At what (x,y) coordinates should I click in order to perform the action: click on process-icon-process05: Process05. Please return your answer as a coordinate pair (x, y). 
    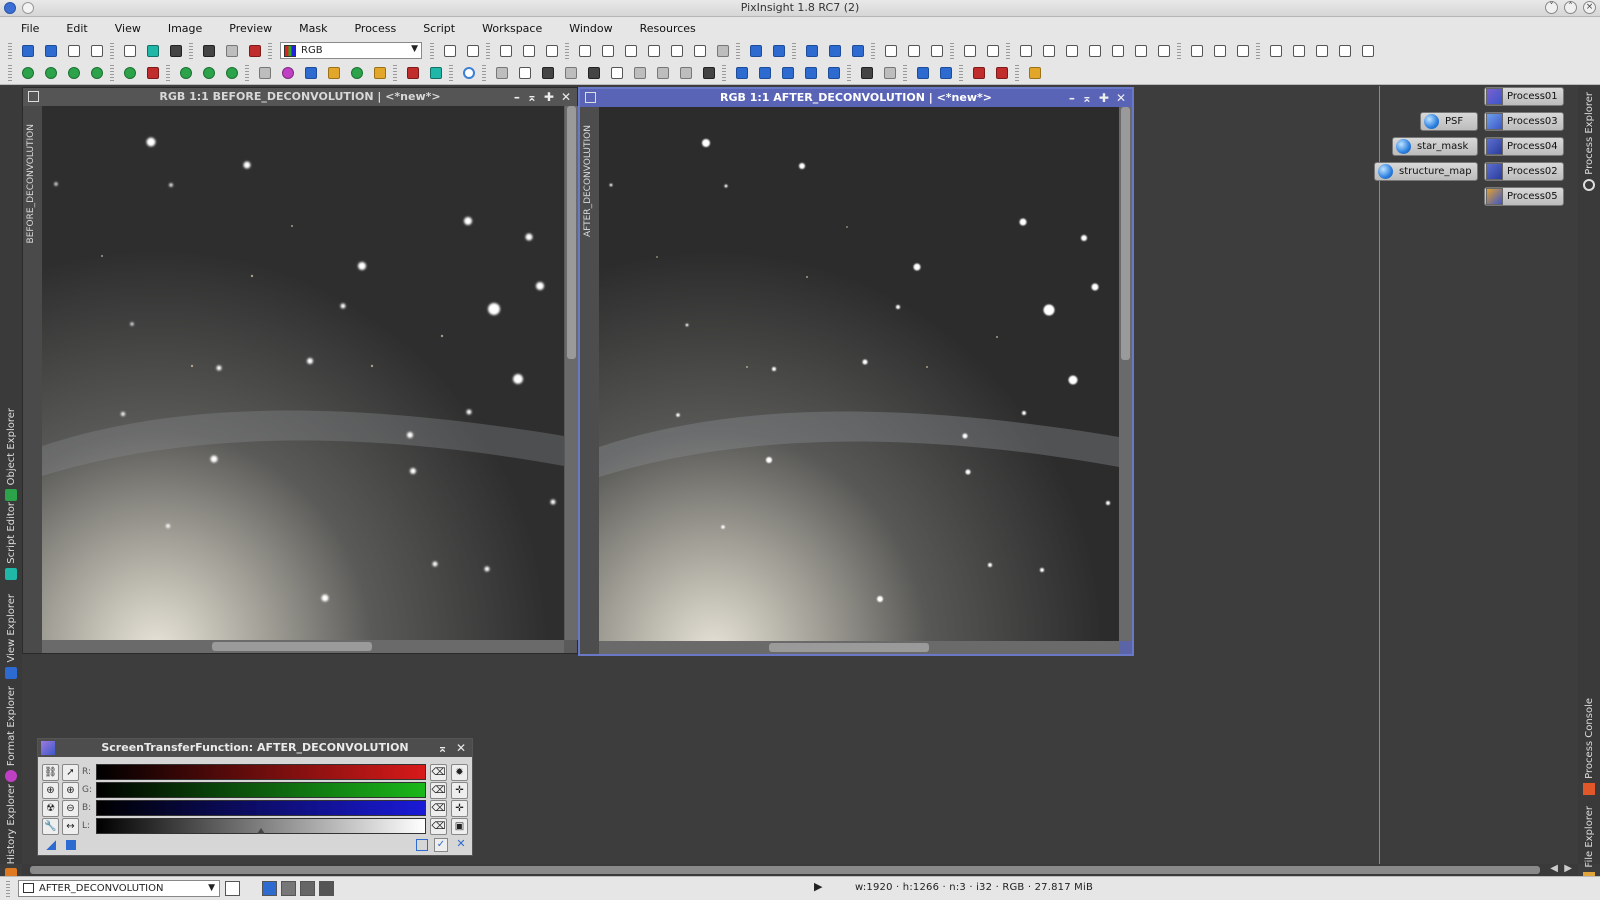
    Looking at the image, I should click on (1524, 196).